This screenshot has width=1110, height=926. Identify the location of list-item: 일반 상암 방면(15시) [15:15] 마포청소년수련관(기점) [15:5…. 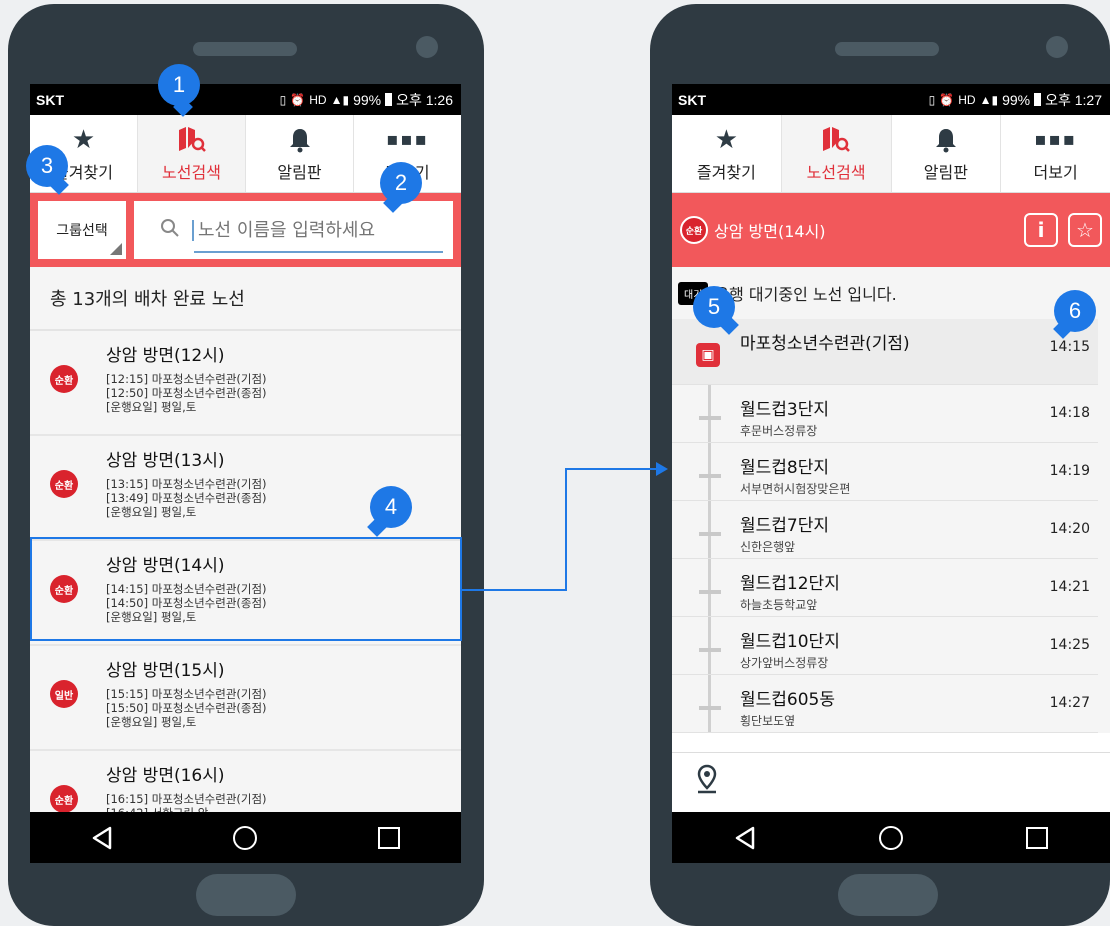
(245, 698).